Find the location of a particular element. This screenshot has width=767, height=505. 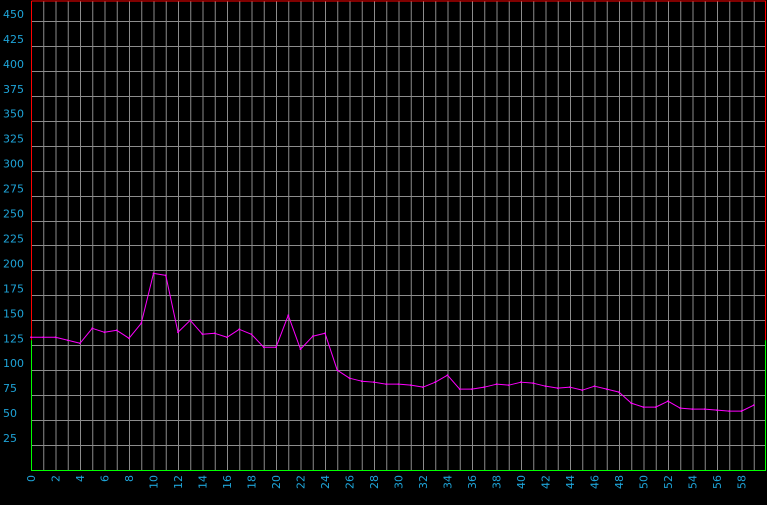

x-tick-label: 40 is located at coordinates (521, 482).